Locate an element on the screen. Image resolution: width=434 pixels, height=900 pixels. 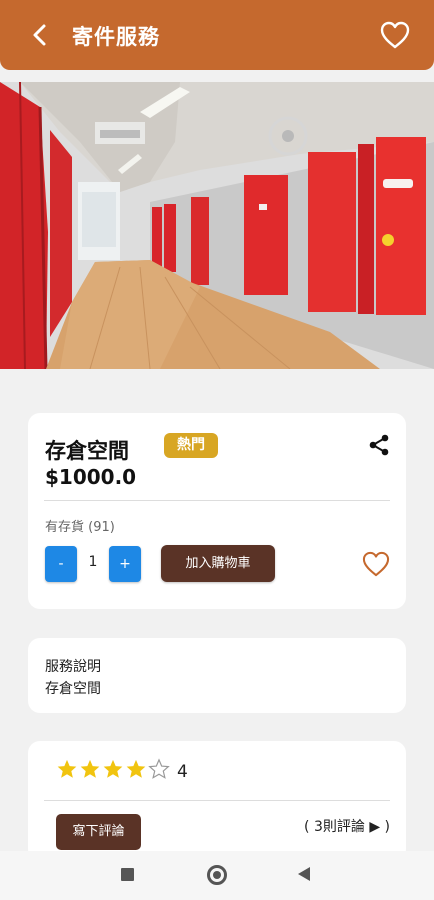
quantity-decrease-button: - is located at coordinates (61, 564).